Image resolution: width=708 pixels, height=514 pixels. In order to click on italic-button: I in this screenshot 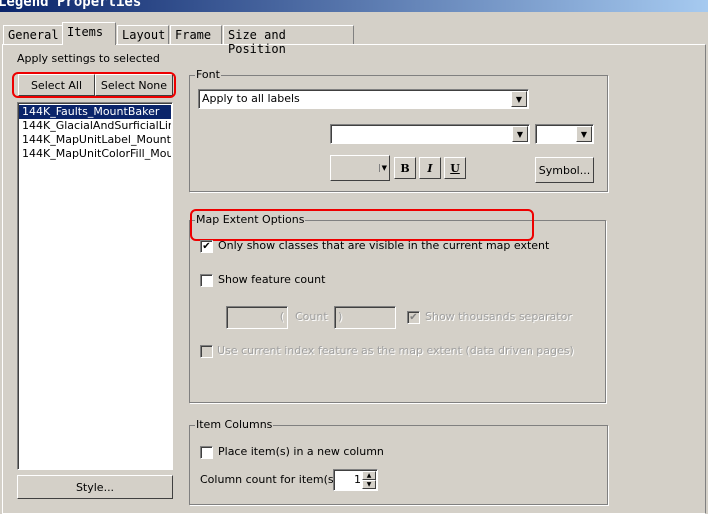, I will do `click(430, 168)`.